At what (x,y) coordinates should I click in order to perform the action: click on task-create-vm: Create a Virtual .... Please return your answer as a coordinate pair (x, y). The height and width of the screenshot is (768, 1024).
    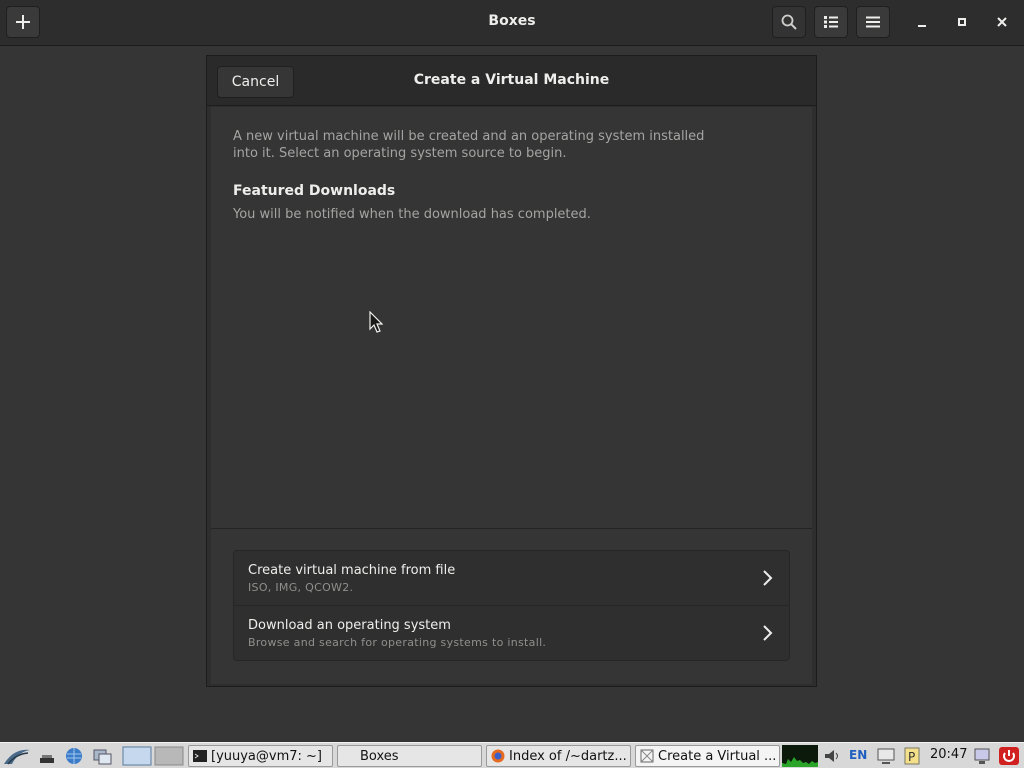
    Looking at the image, I should click on (707, 756).